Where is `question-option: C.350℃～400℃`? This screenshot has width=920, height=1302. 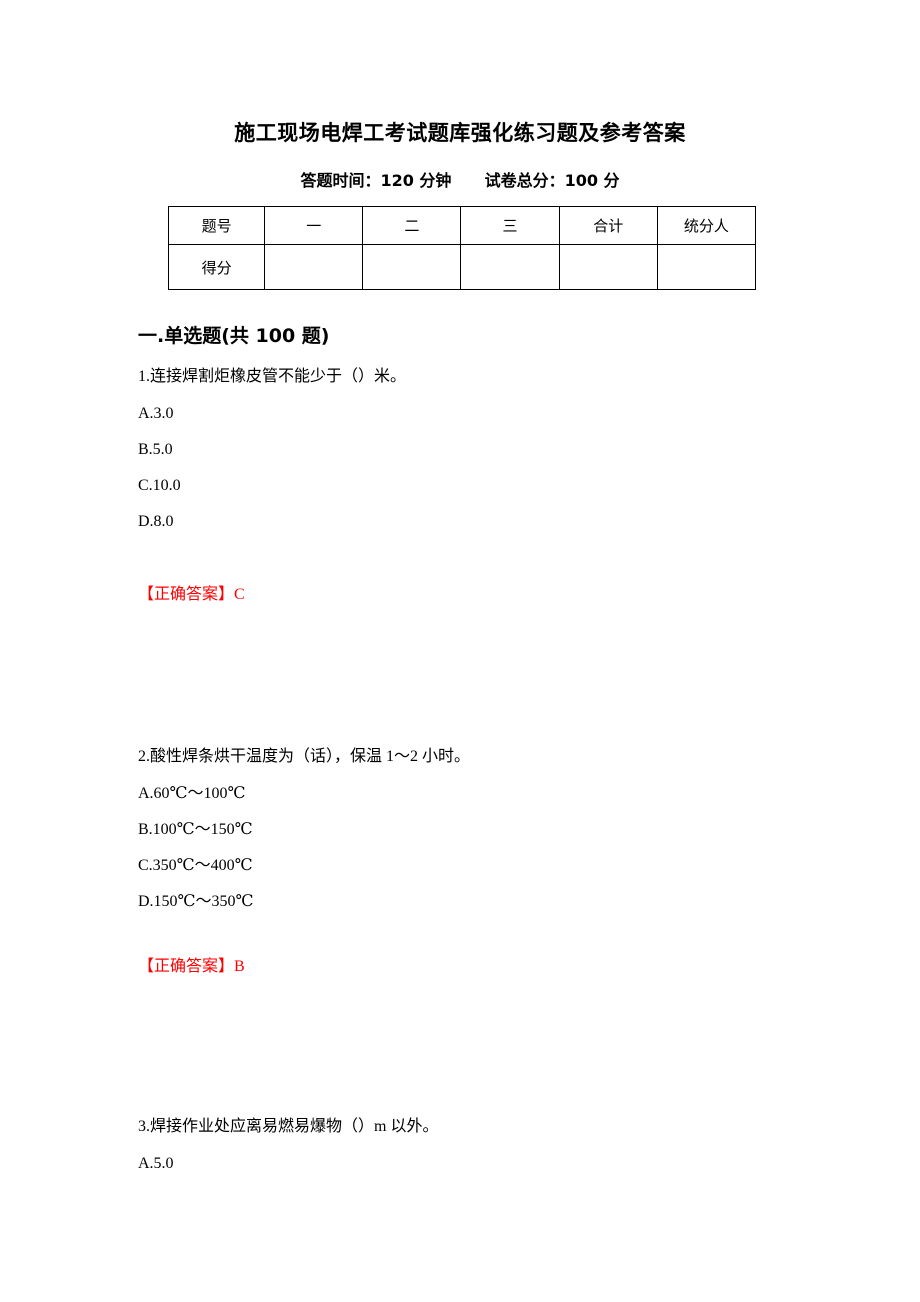 question-option: C.350℃～400℃ is located at coordinates (195, 865).